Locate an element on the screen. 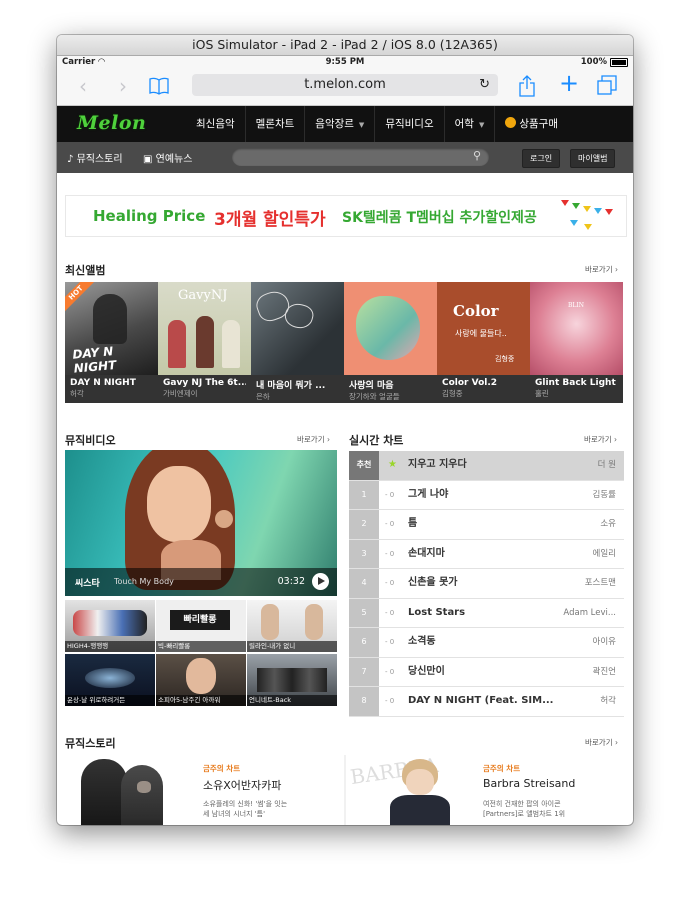  cover-text: Color is located at coordinates (476, 311).